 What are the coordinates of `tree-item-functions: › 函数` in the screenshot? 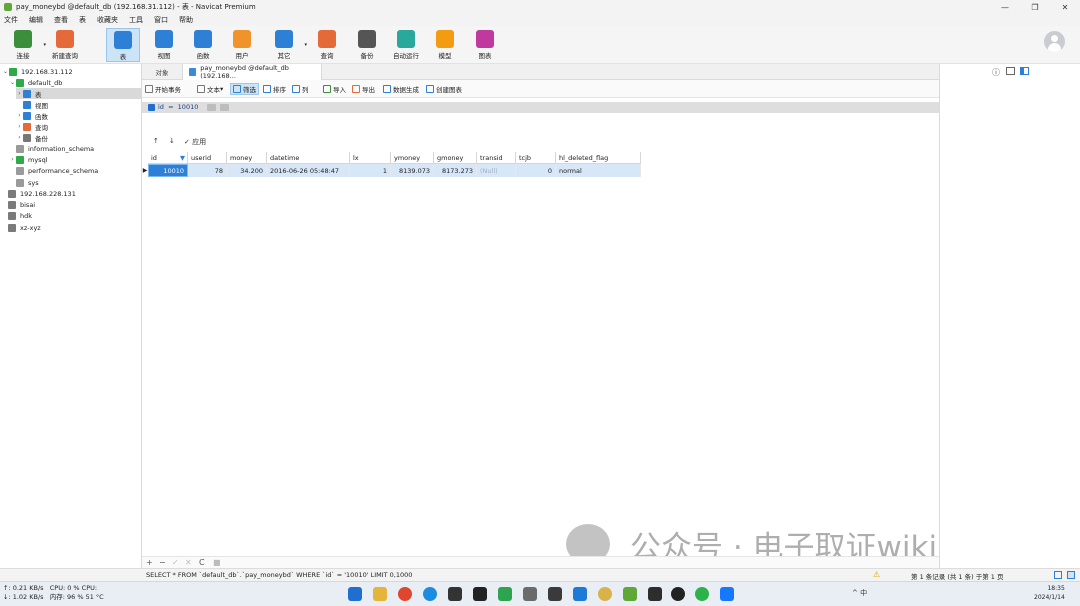 It's located at (32, 115).